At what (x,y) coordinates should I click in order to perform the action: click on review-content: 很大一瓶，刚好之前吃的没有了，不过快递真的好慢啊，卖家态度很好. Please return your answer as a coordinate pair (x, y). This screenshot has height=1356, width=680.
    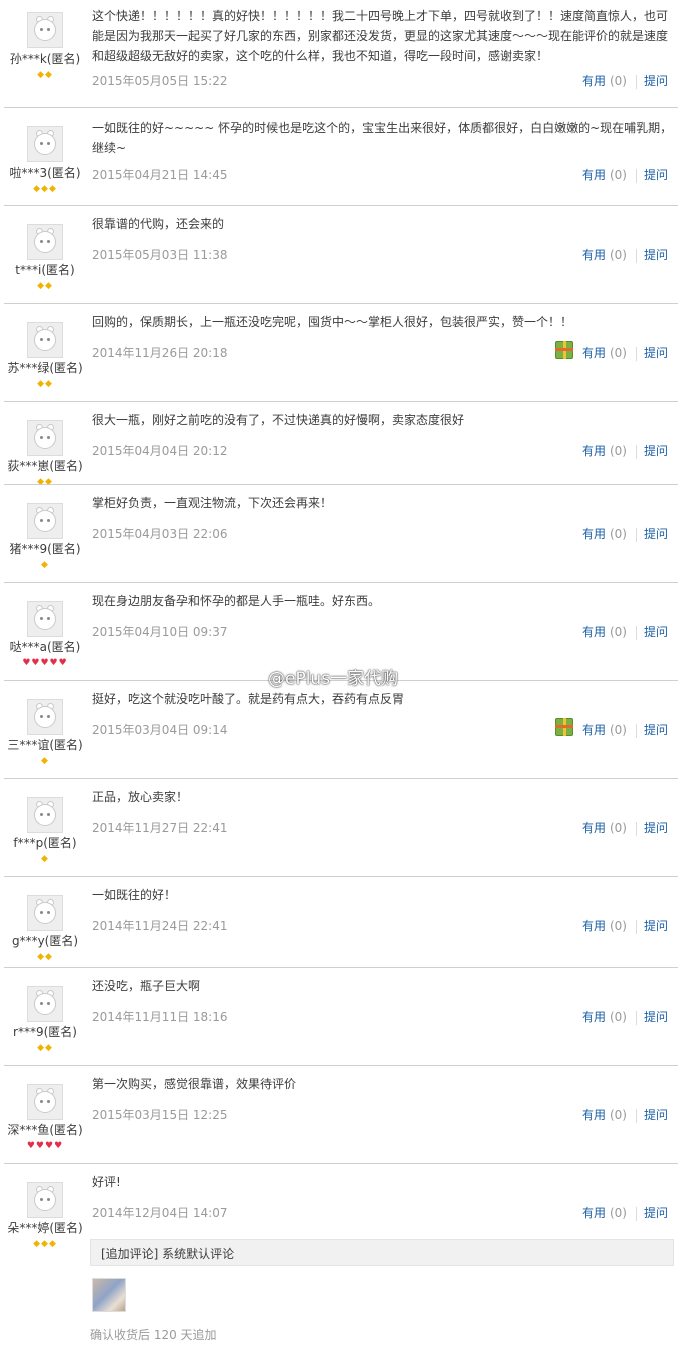
    Looking at the image, I should click on (278, 420).